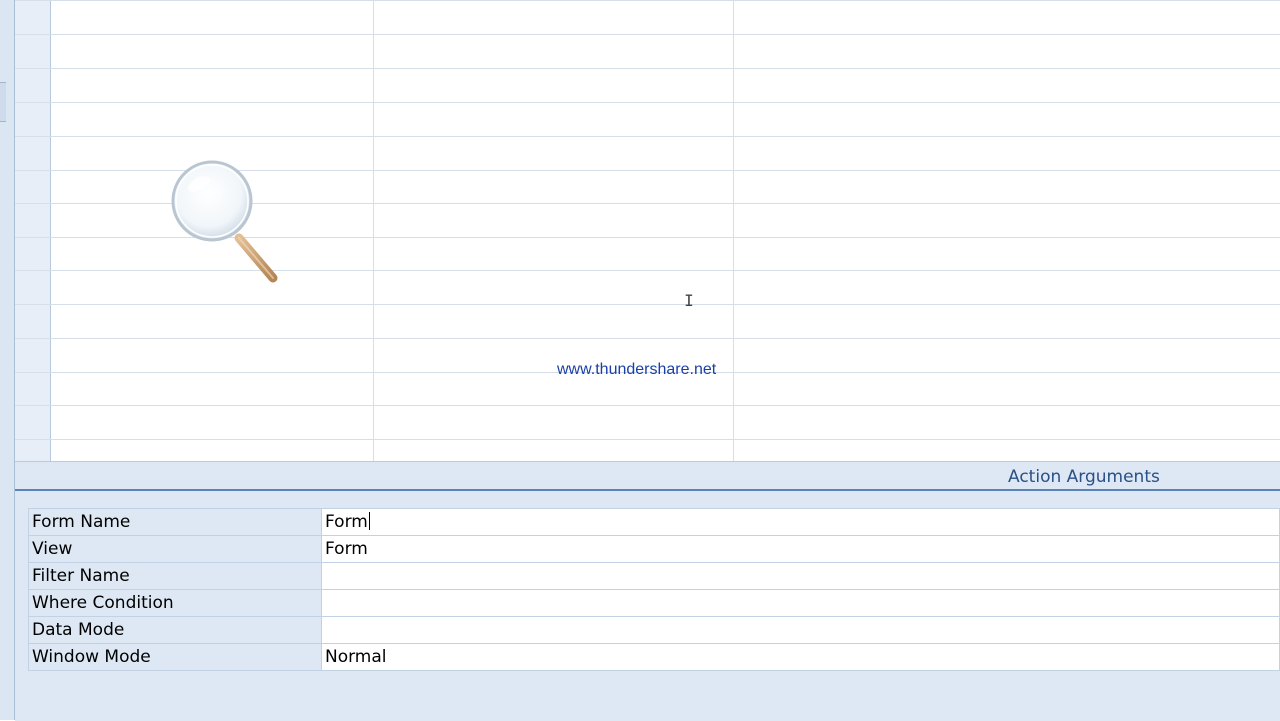 Image resolution: width=1280 pixels, height=721 pixels. I want to click on argument-value: Form, so click(346, 522).